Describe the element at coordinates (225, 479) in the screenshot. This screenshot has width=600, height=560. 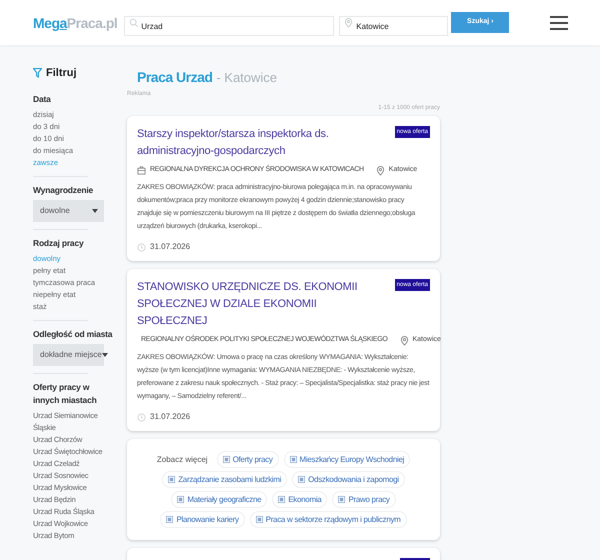
I see `tag-link: Zarządzanie zasobami ludzkimi` at that location.